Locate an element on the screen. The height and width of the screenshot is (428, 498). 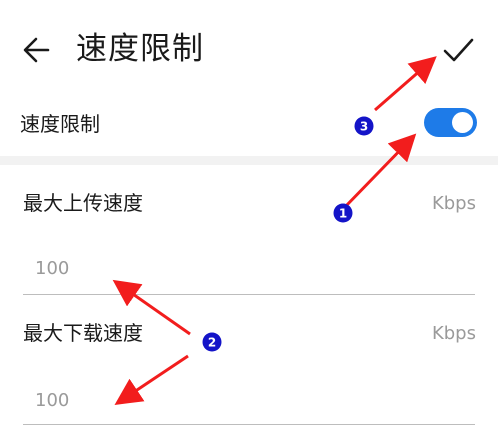
upload-speed-unit: Kbps is located at coordinates (453, 203).